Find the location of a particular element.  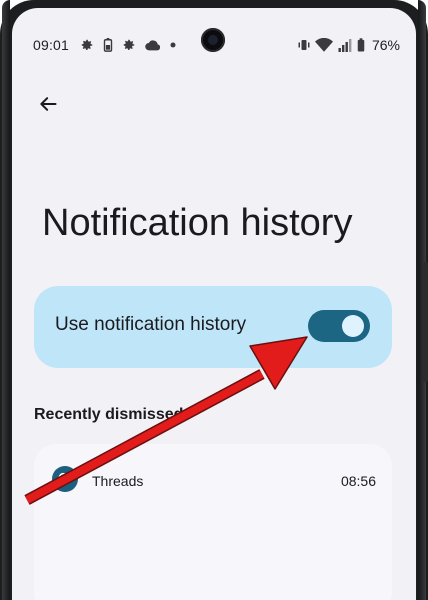

status-time: 09:01 is located at coordinates (51, 45).